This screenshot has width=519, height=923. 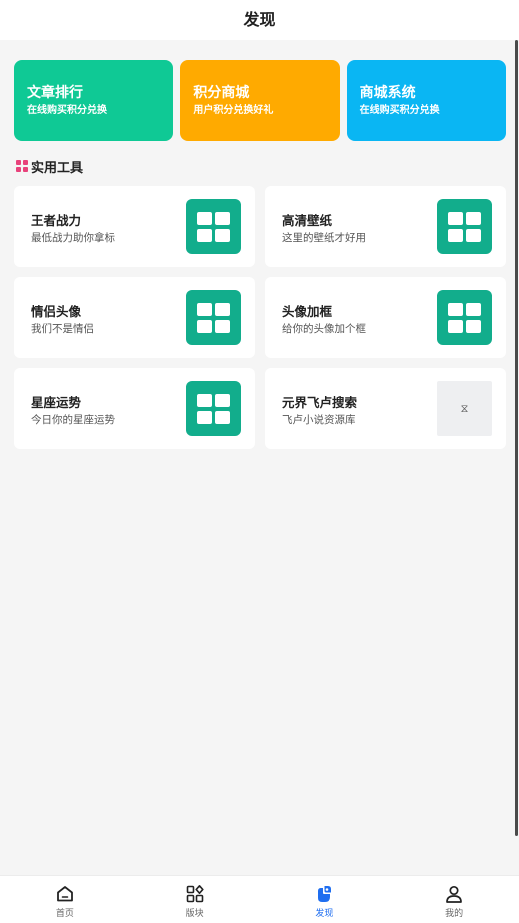 I want to click on tab-mine: 我的, so click(x=454, y=899).